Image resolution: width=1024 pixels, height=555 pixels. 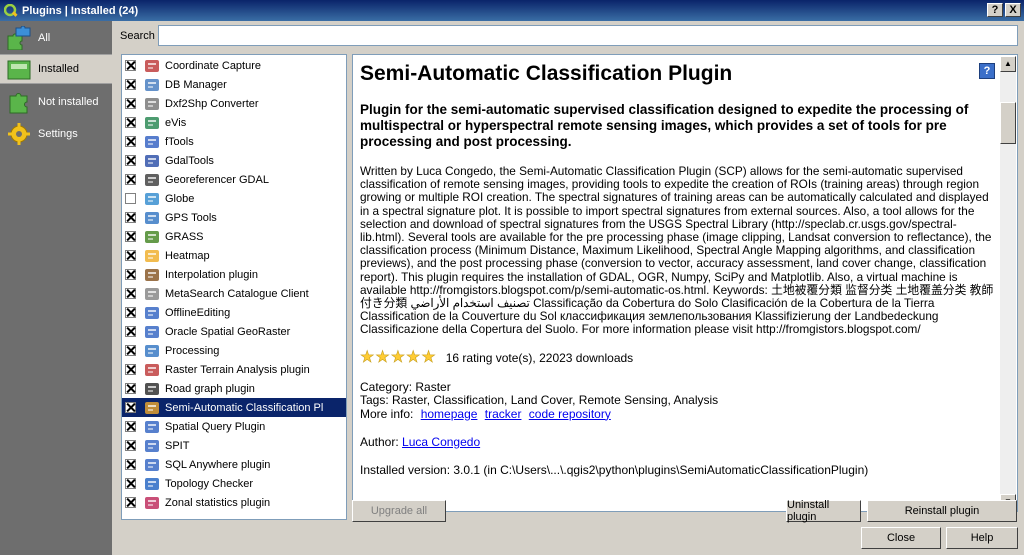 What do you see at coordinates (234, 103) in the screenshot?
I see `plugin-row: Dxf2Shp Converter` at bounding box center [234, 103].